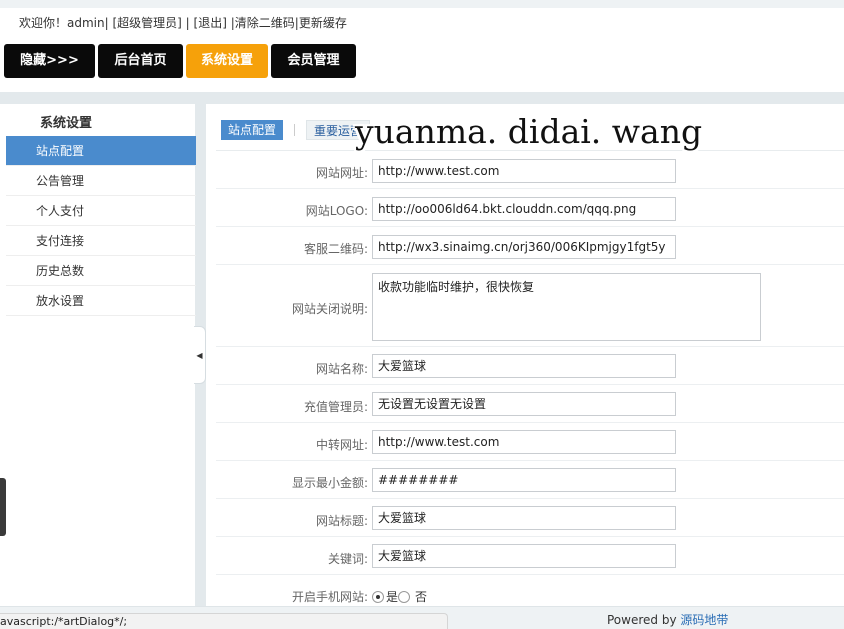 The width and height of the screenshot is (844, 629). I want to click on nav-hide-button: 隐藏>>>, so click(49, 61).